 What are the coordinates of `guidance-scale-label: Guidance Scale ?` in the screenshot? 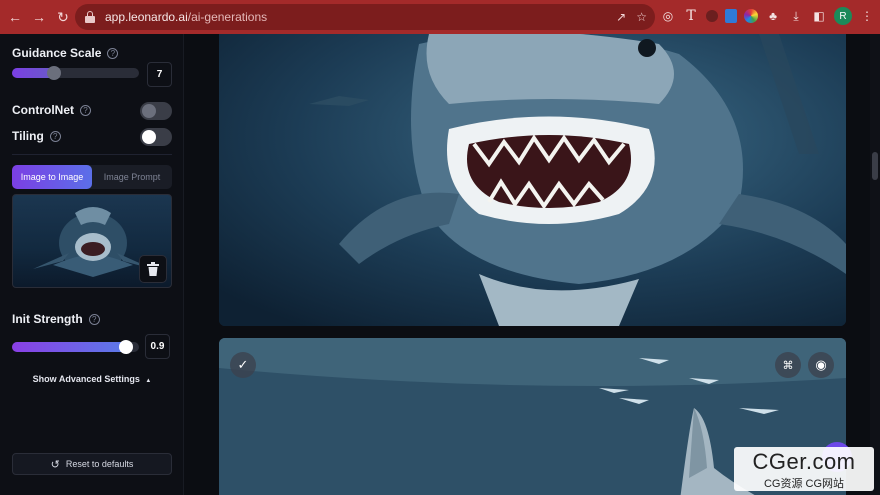 It's located at (65, 53).